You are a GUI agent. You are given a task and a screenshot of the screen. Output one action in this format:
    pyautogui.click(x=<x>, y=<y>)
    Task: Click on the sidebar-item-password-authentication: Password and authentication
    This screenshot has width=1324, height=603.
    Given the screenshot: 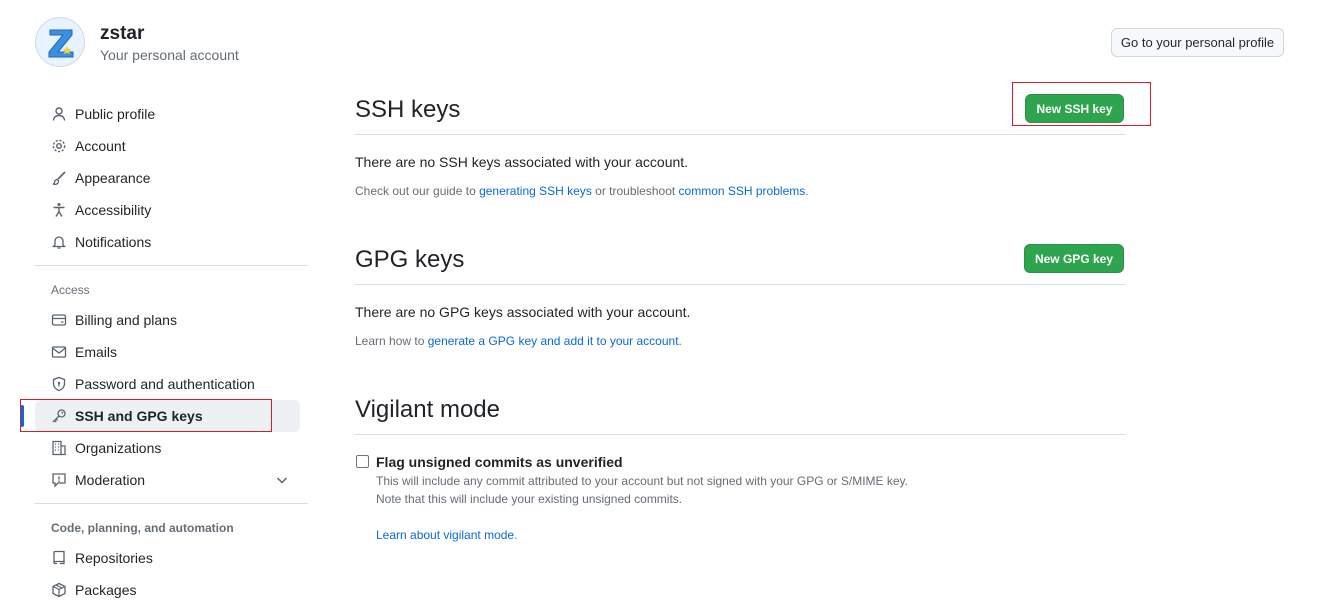 What is the action you would take?
    pyautogui.click(x=167, y=384)
    